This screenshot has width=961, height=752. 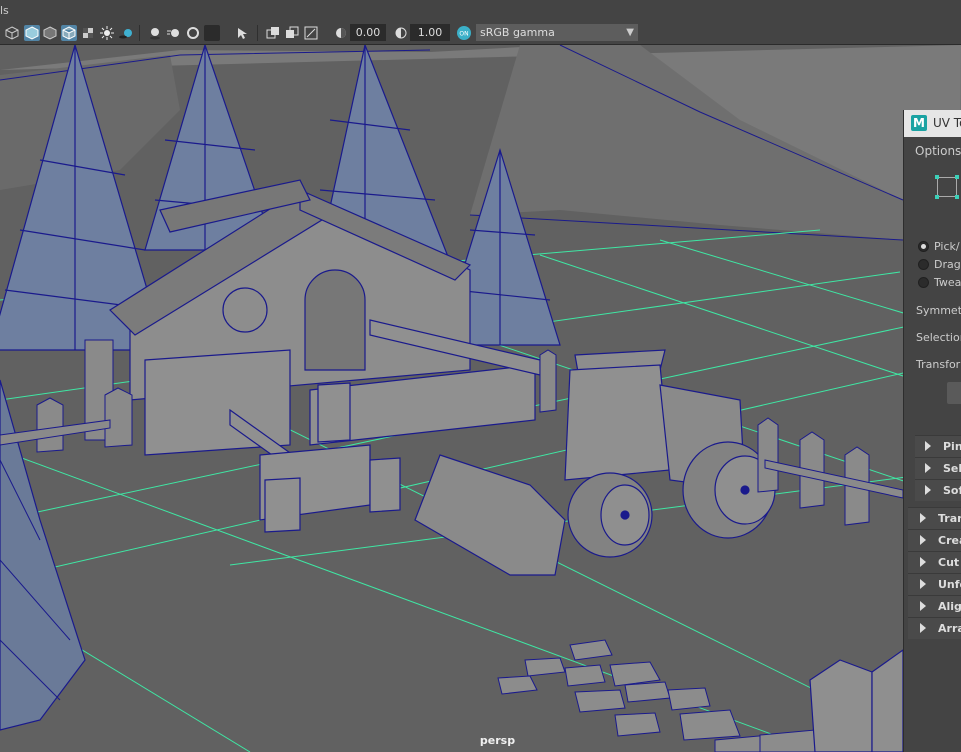 What do you see at coordinates (497, 740) in the screenshot?
I see `camera-label: persp` at bounding box center [497, 740].